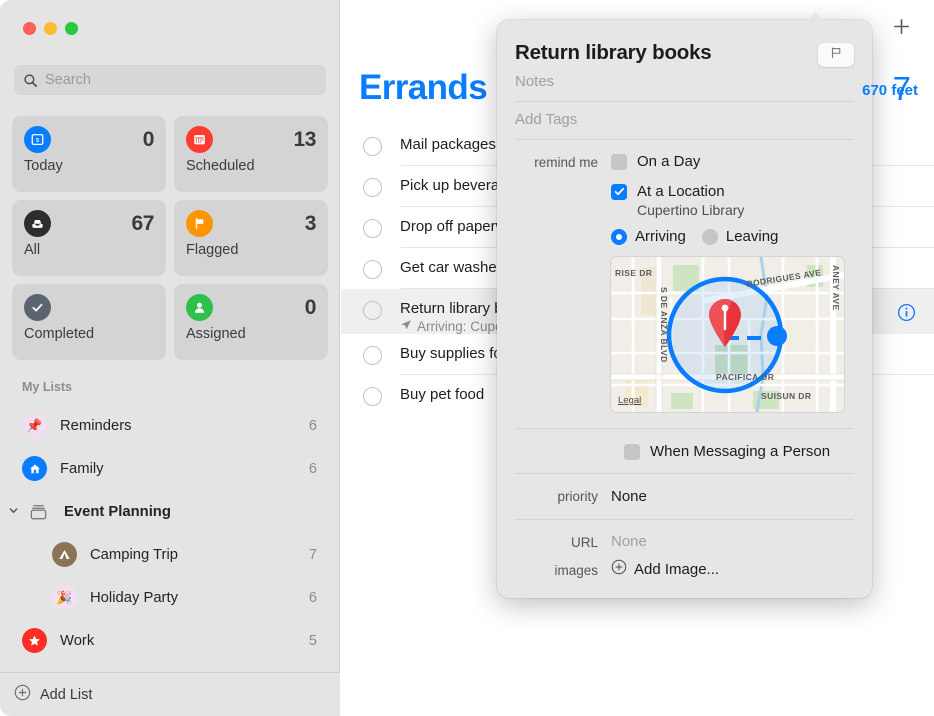 This screenshot has height=716, width=934. Describe the element at coordinates (251, 322) in the screenshot. I see `smart-list-assigned: 0 Assigned` at that location.